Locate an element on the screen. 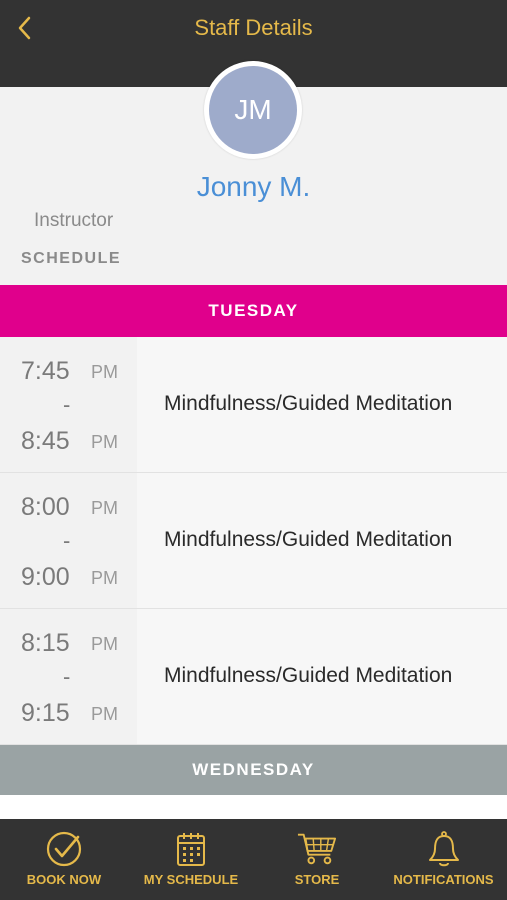  day-header-tuesday: TUESDAY is located at coordinates (253, 311).